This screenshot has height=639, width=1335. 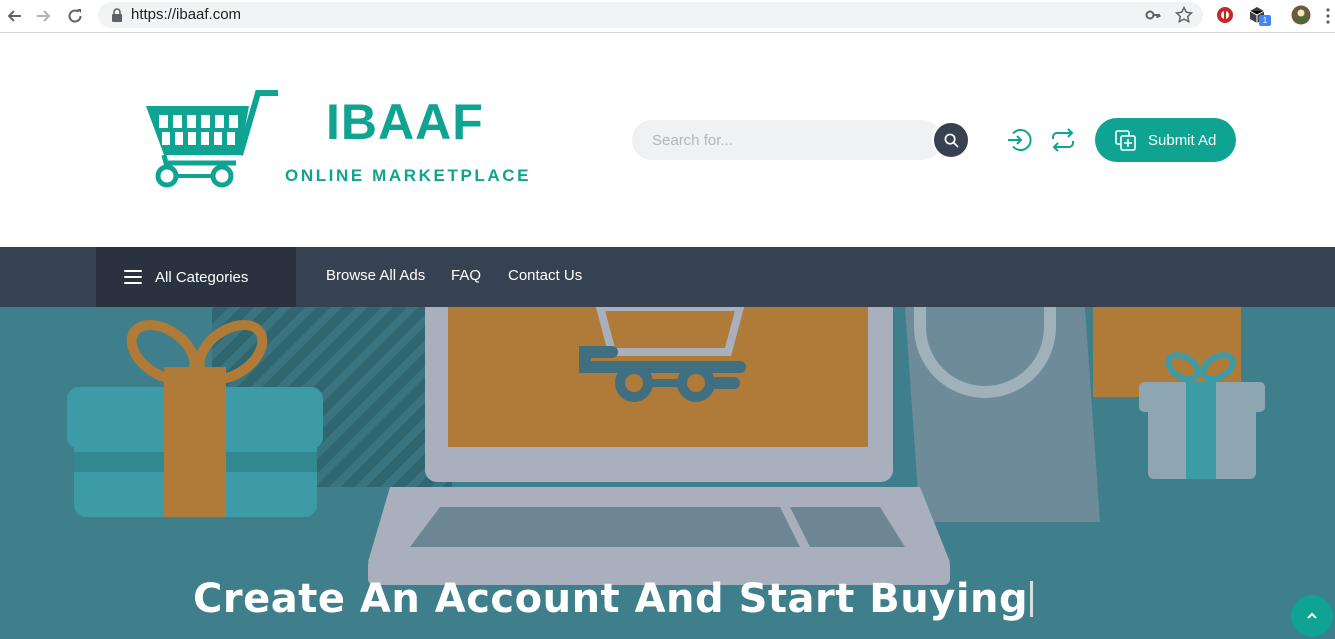 I want to click on typing-caret, so click(x=1032, y=599).